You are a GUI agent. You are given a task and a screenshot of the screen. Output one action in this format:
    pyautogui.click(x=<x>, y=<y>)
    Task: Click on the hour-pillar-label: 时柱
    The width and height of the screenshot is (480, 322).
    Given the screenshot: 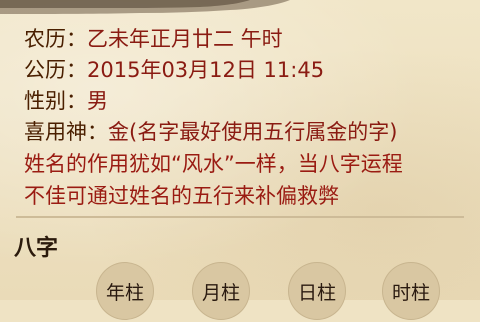 What is the action you would take?
    pyautogui.click(x=410, y=292)
    